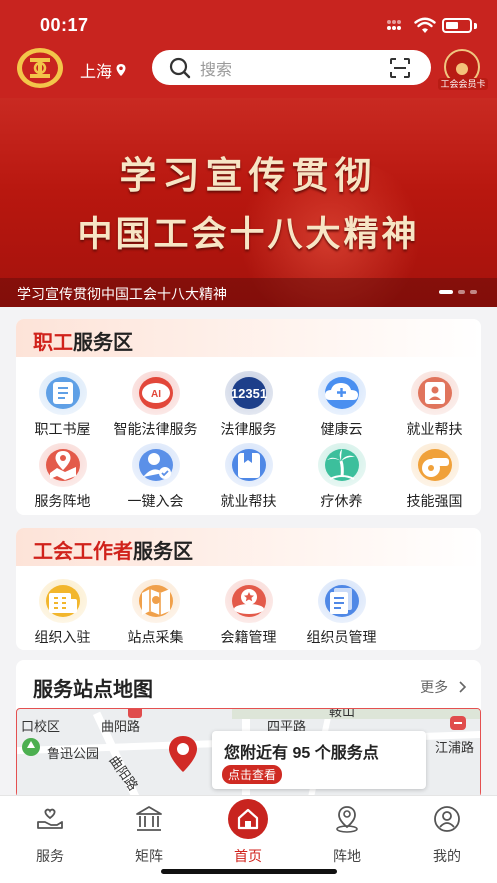 This screenshot has height=883, width=497. I want to click on pager-dot-active, so click(446, 292).